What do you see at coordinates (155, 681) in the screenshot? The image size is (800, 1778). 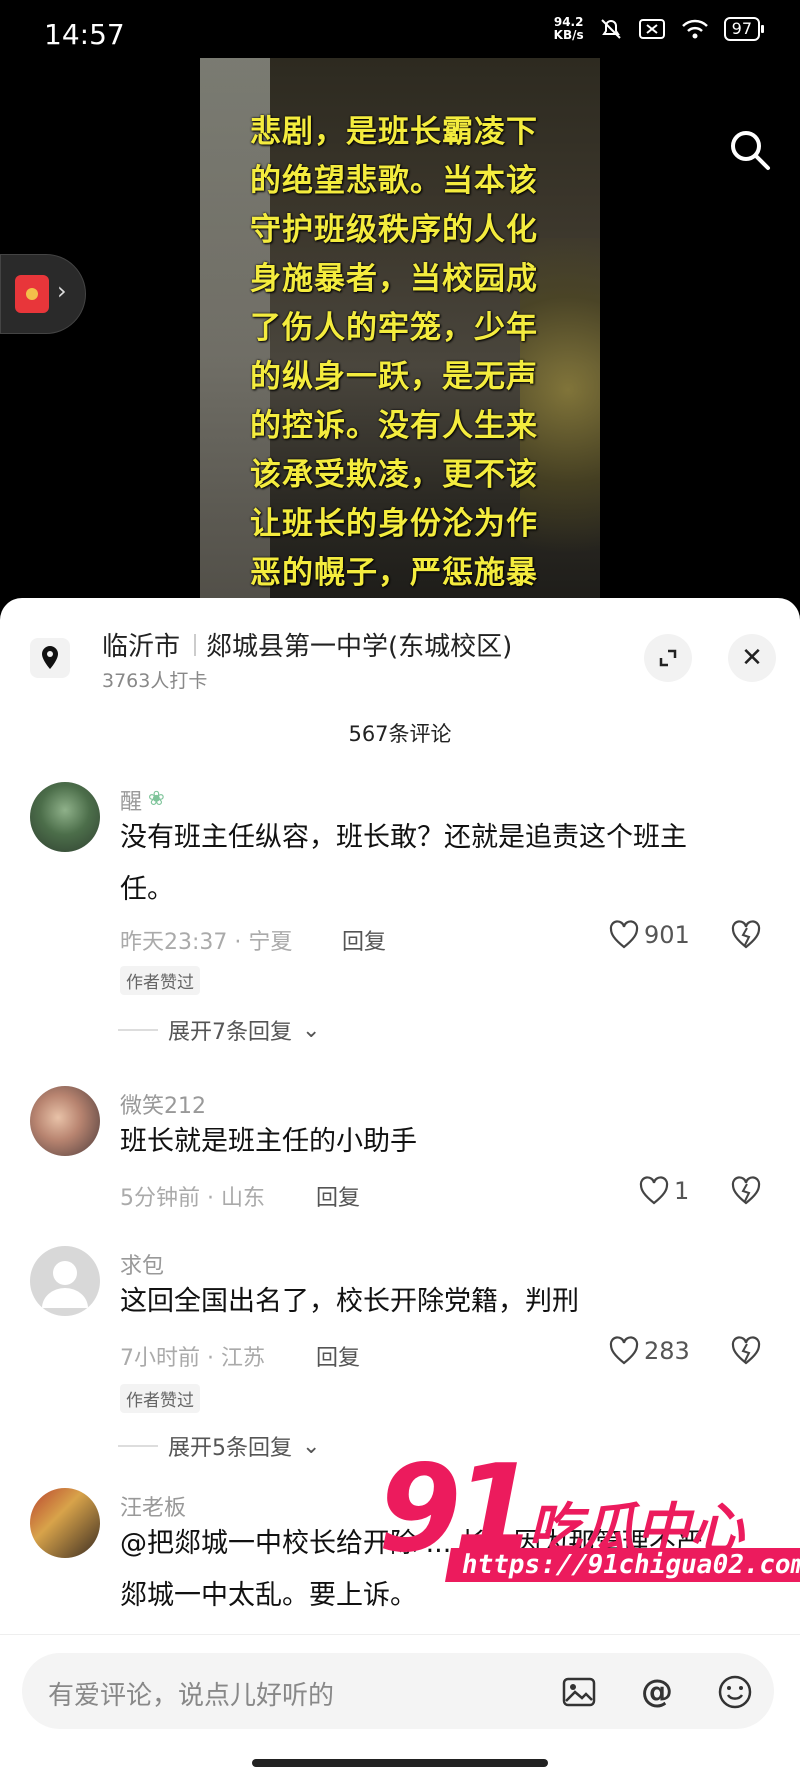 I see `location-checkins: 3763人打卡` at bounding box center [155, 681].